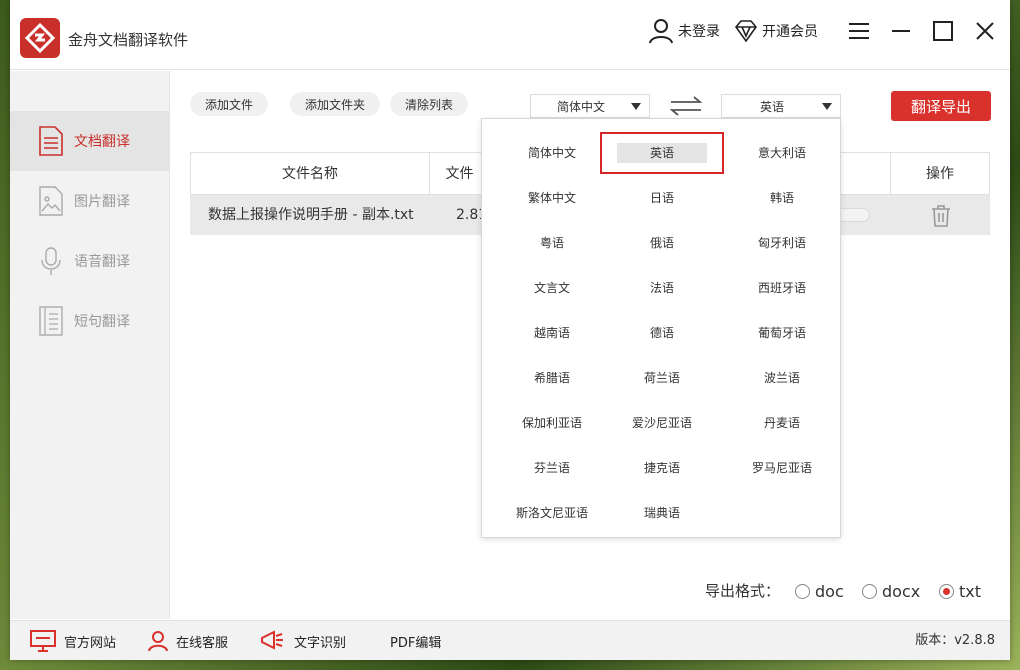 The height and width of the screenshot is (670, 1020). Describe the element at coordinates (51, 141) in the screenshot. I see `document-icon` at that location.